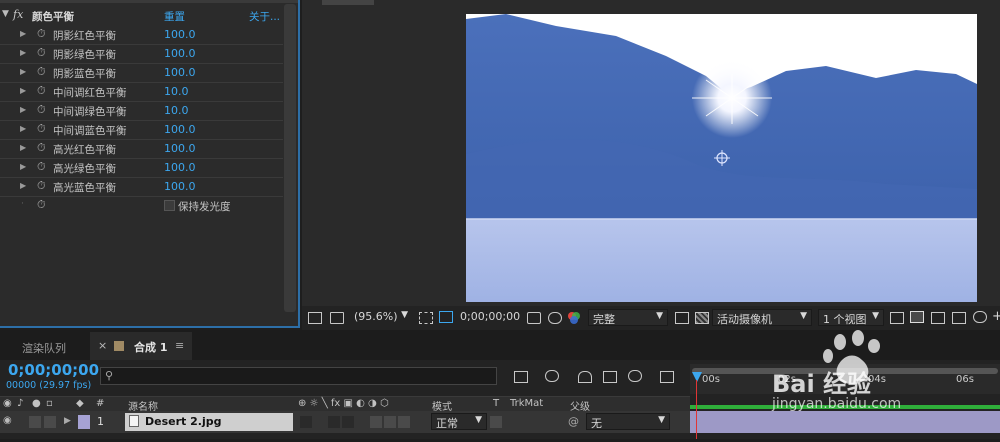 This screenshot has height=442, width=1000. I want to click on monitor-icon, so click(337, 318).